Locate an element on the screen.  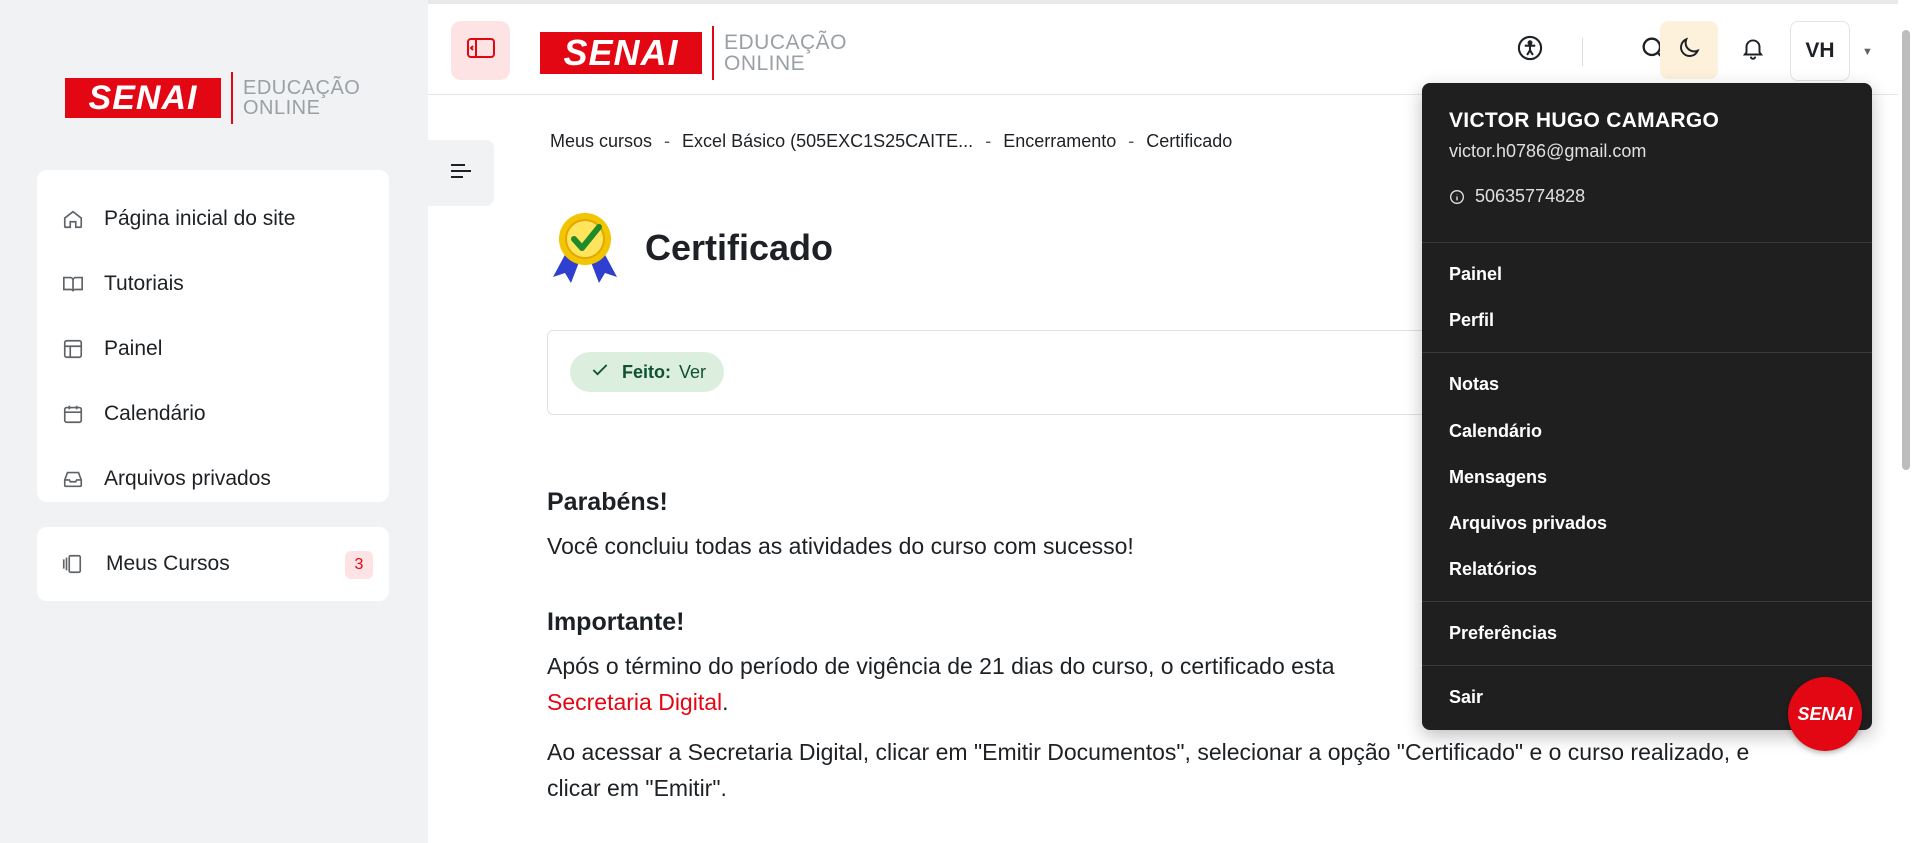
toolbar-divider is located at coordinates (1582, 52).